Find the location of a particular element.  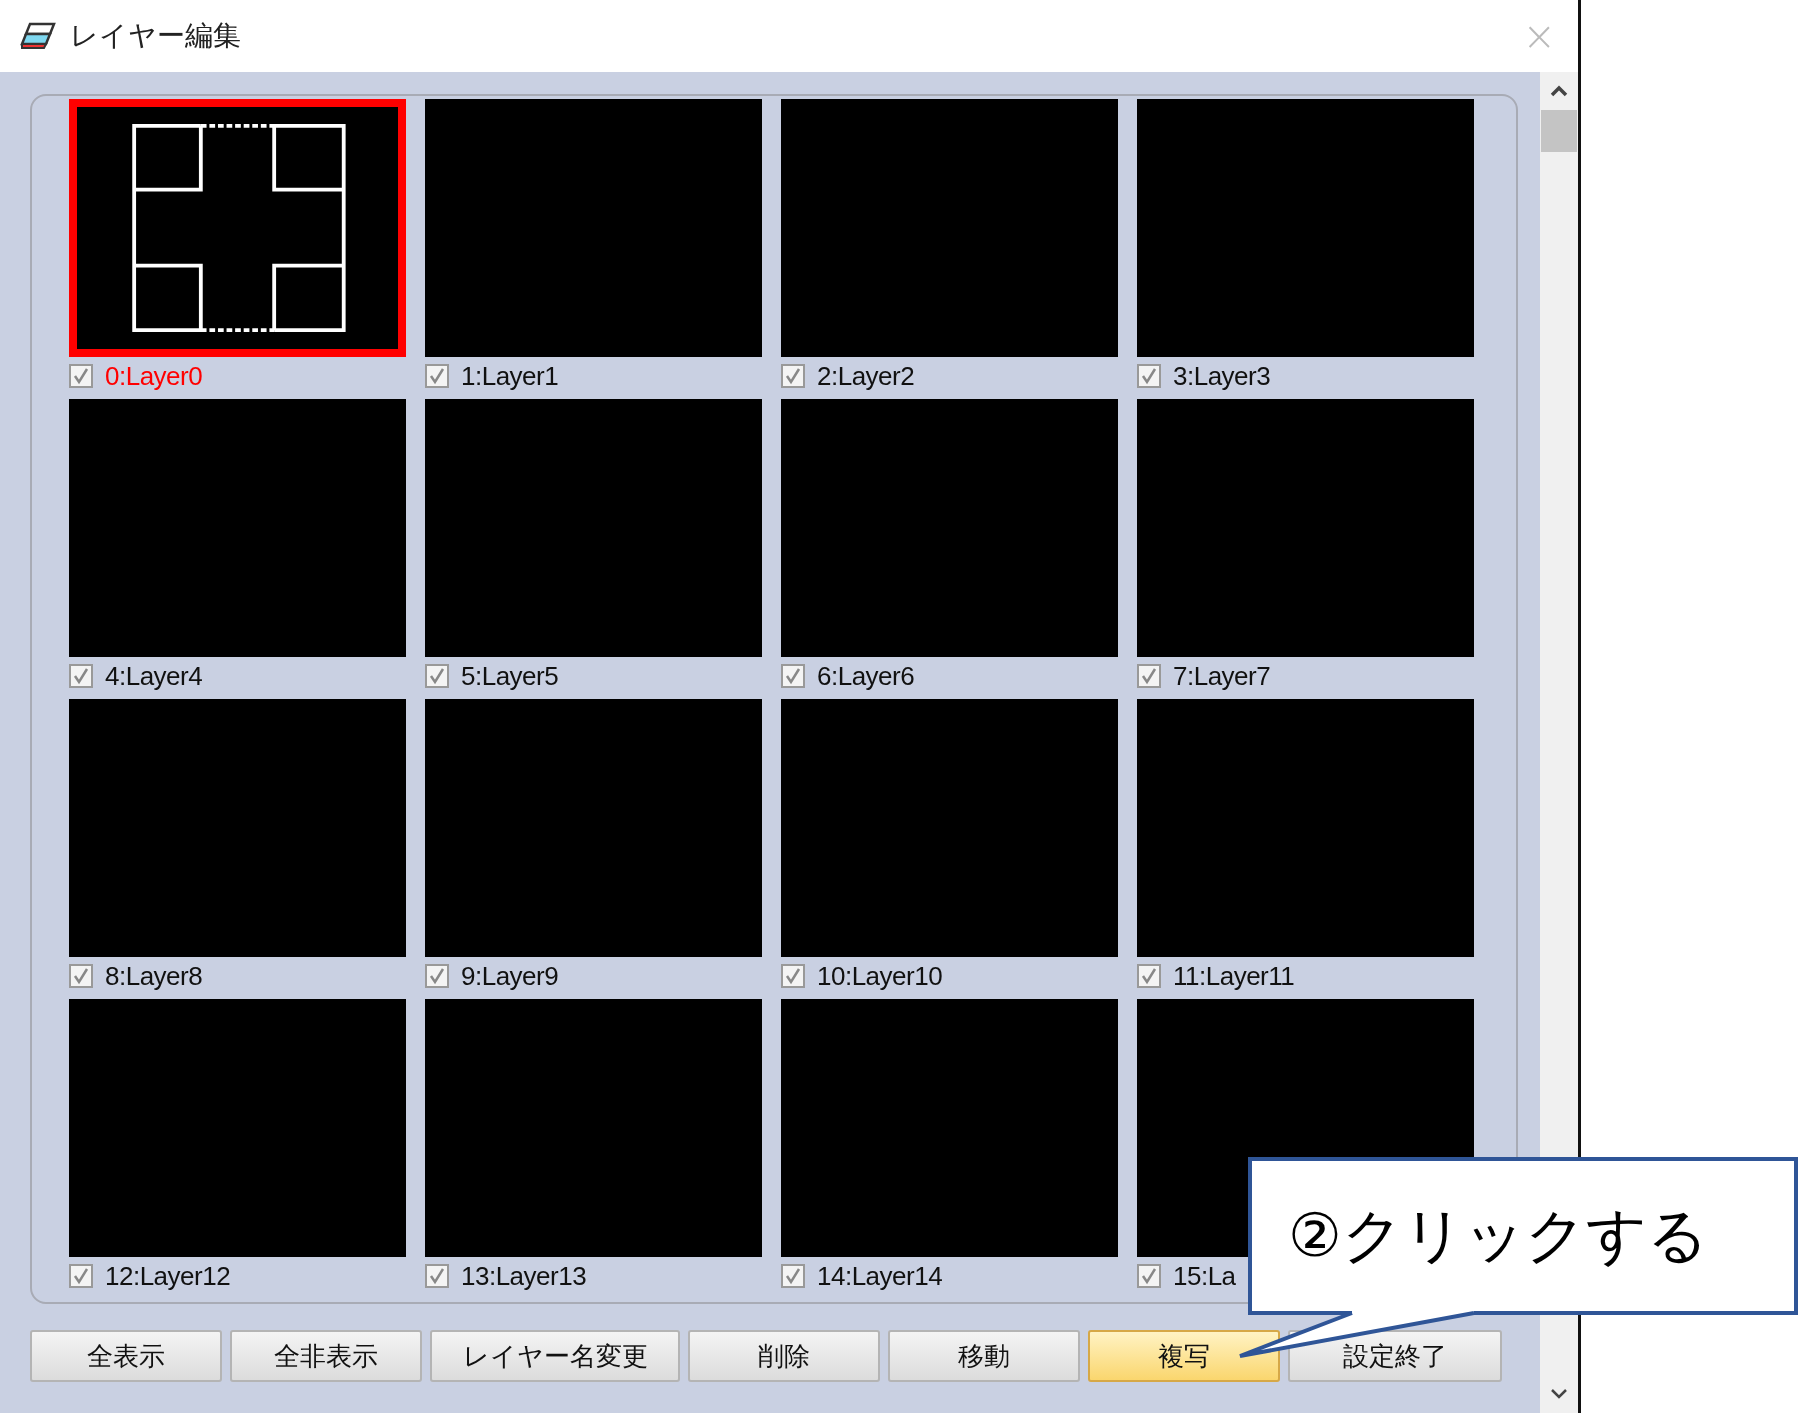

layers-icon is located at coordinates (39, 36).